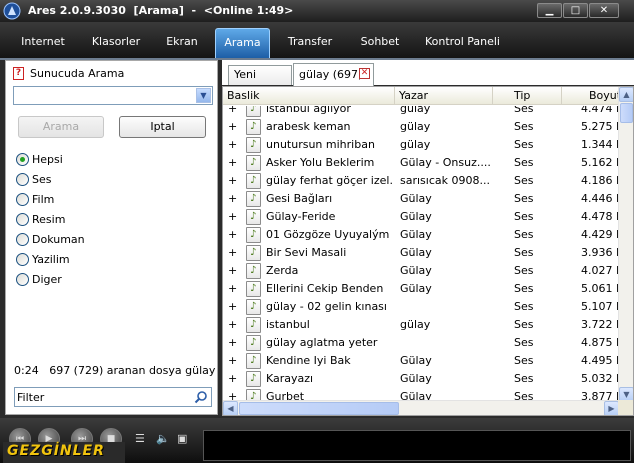 The width and height of the screenshot is (634, 463). What do you see at coordinates (64, 452) in the screenshot?
I see `watermark: GEZGİNLER` at bounding box center [64, 452].